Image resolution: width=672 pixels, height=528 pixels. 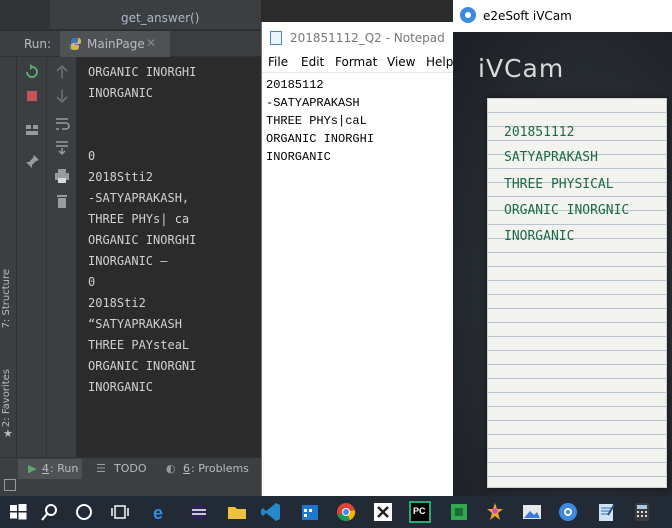 I want to click on pycharm-icon: PC, so click(x=420, y=512).